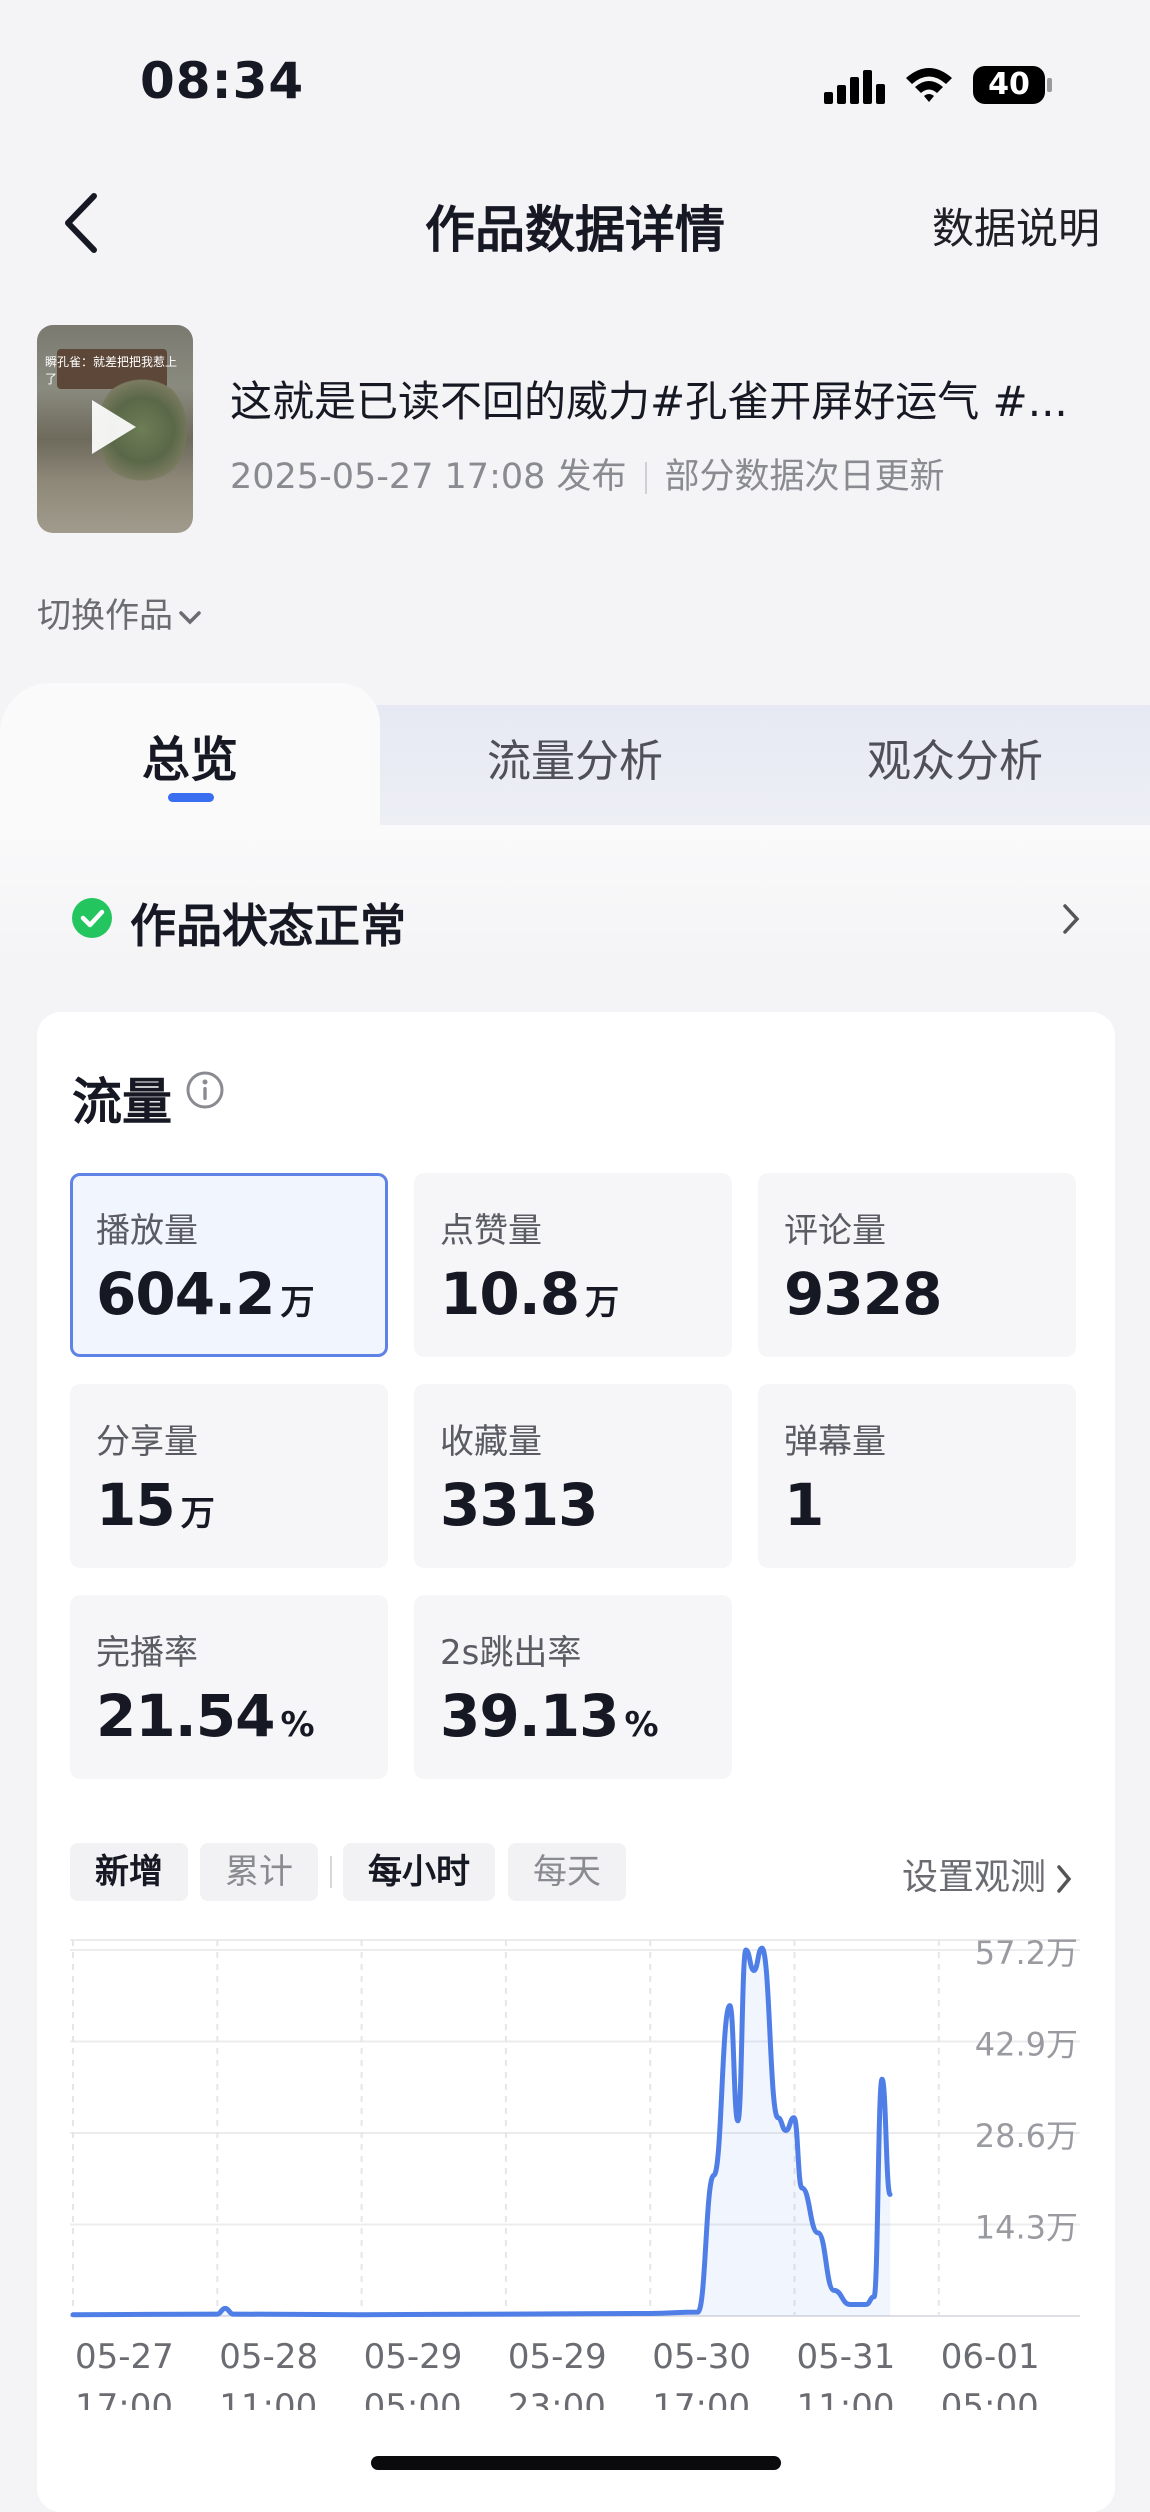  I want to click on set-observation-label: 设置观测, so click(973, 1877).